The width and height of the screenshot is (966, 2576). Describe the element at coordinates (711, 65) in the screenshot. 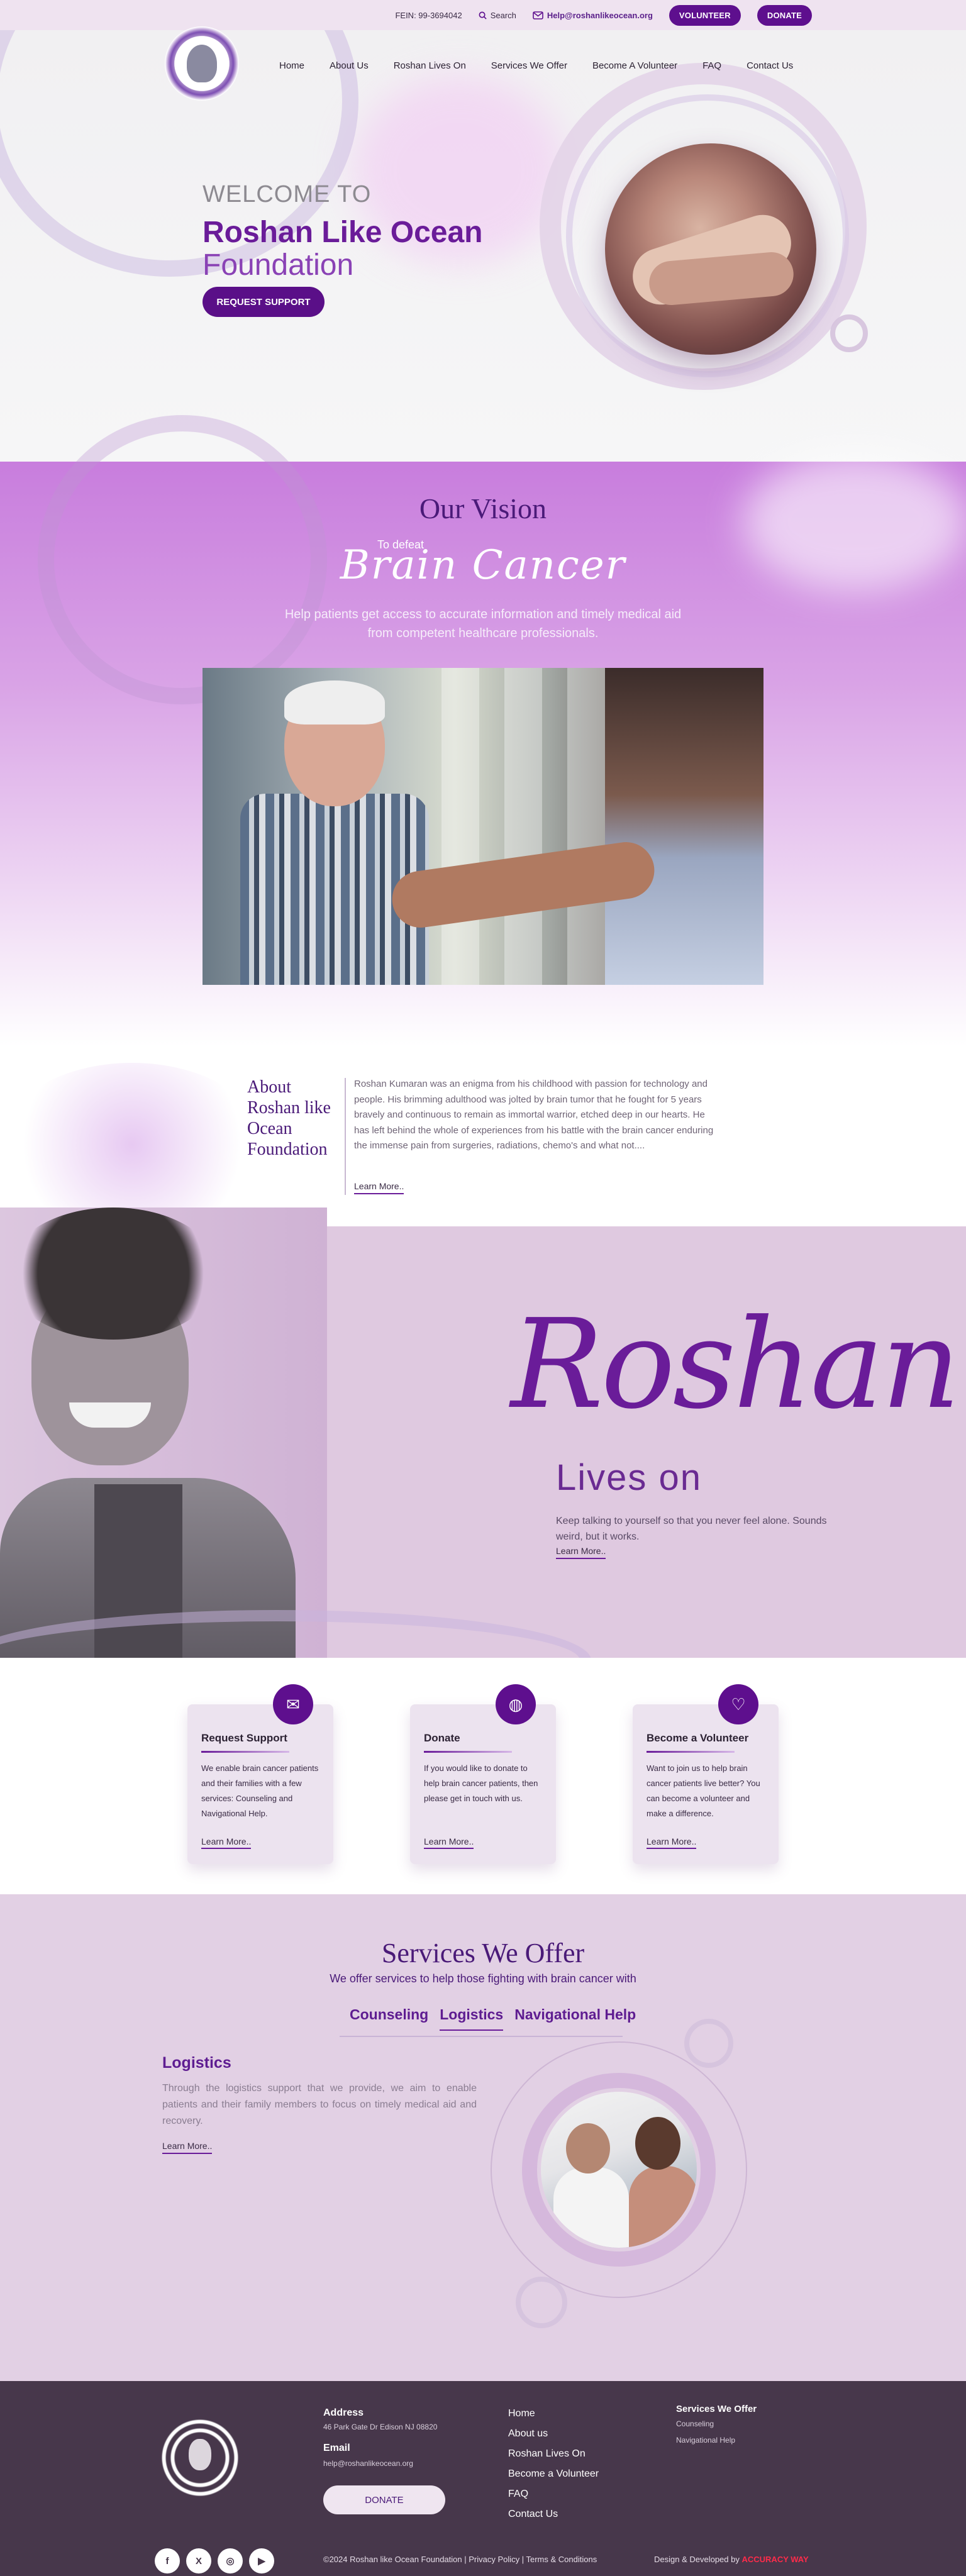

I see `nav-item-faq: FAQ` at that location.